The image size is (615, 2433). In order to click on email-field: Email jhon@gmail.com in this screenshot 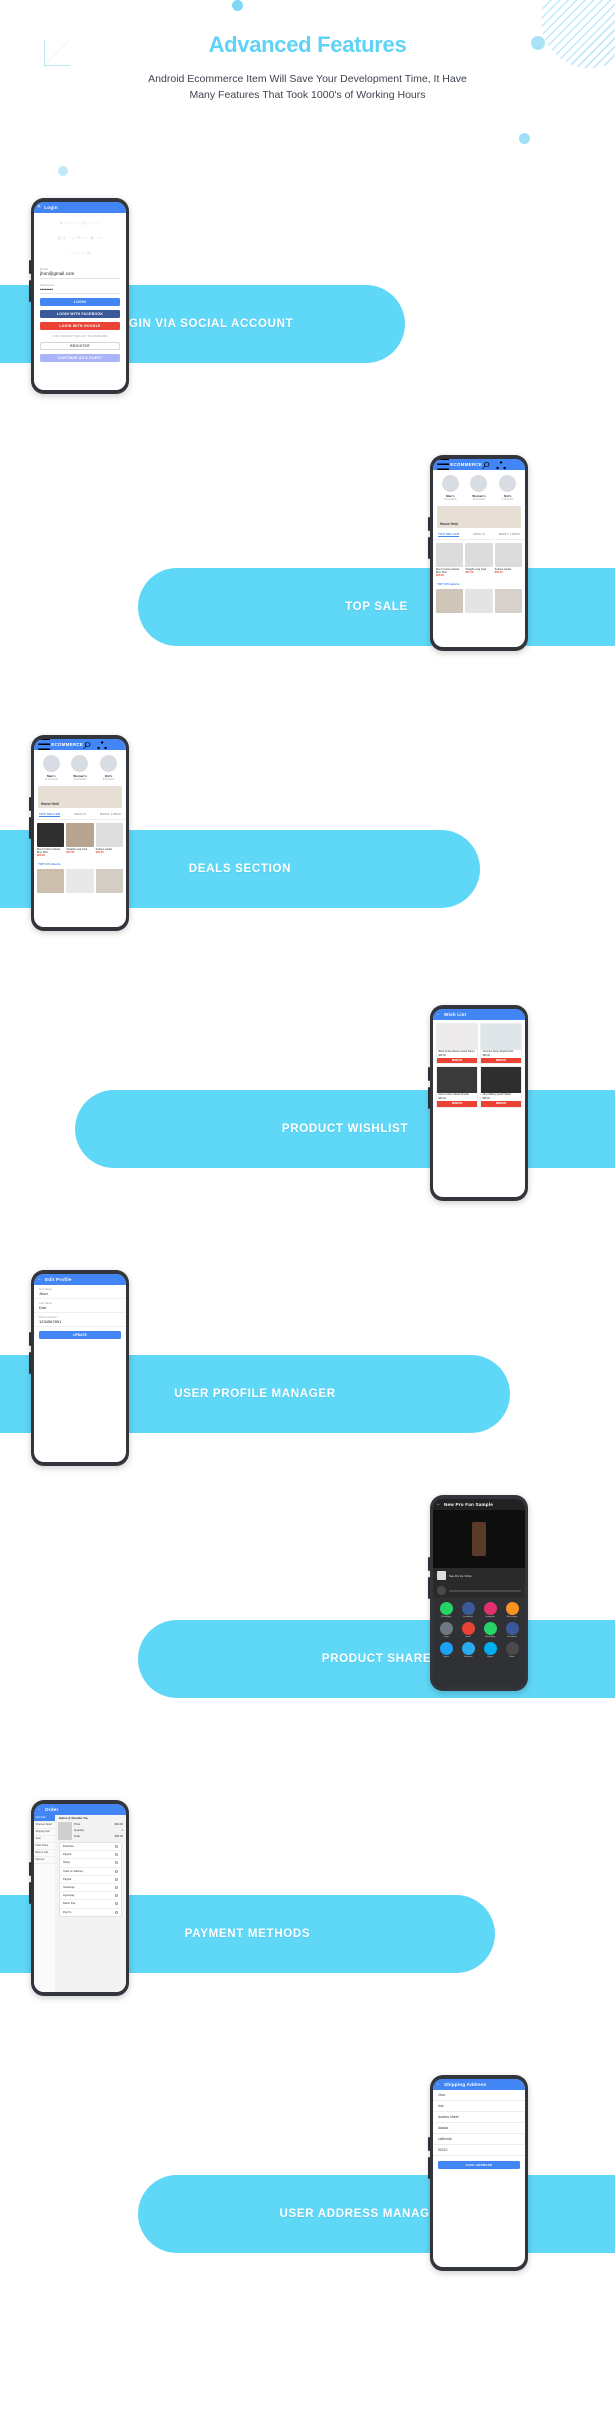, I will do `click(80, 273)`.